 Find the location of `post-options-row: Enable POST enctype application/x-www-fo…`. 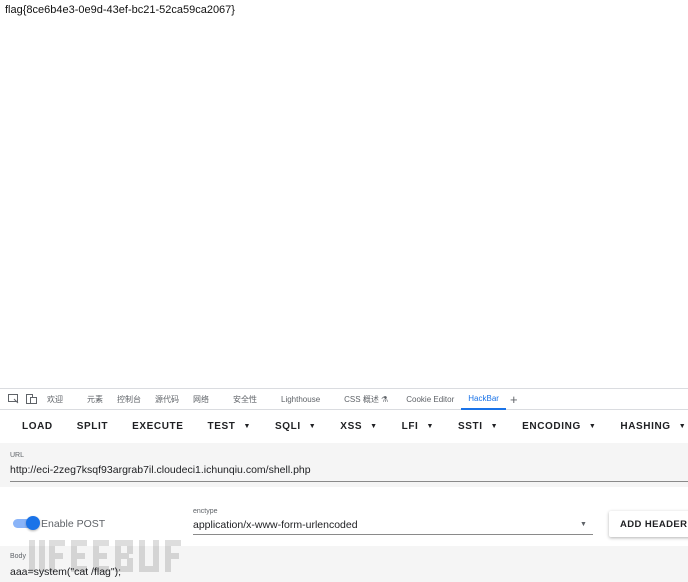

post-options-row: Enable POST enctype application/x-www-fo… is located at coordinates (344, 522).